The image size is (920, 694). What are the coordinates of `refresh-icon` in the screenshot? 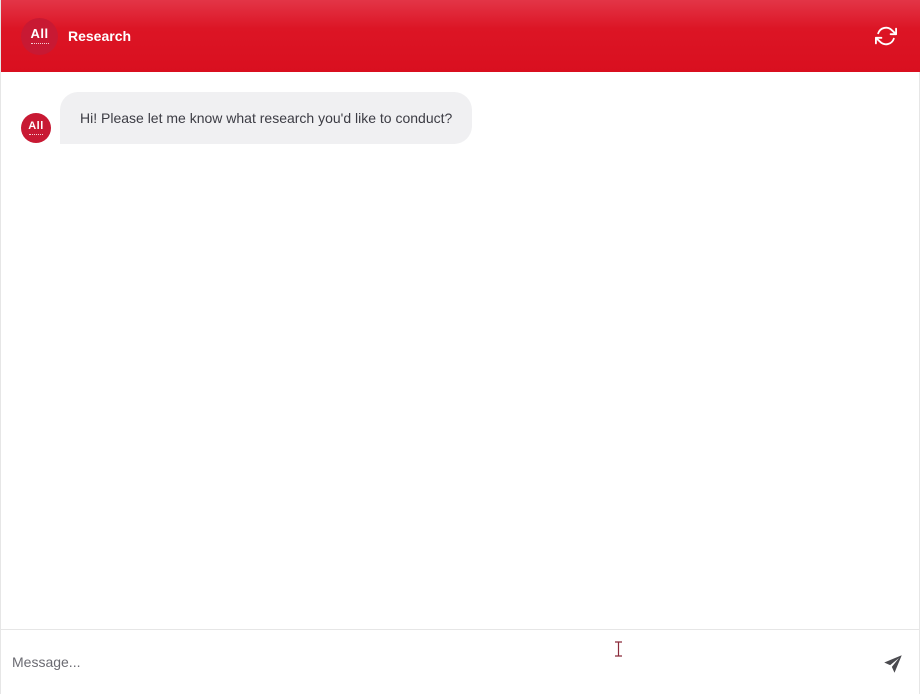 It's located at (886, 36).